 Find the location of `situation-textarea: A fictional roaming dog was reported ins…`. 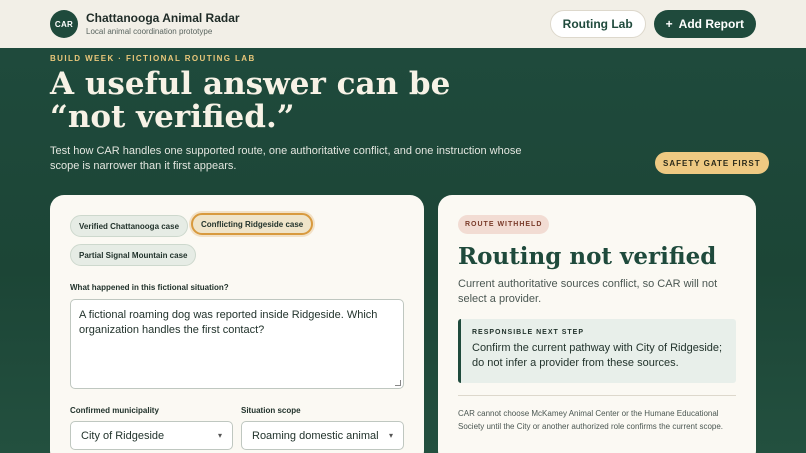

situation-textarea: A fictional roaming dog was reported ins… is located at coordinates (237, 344).